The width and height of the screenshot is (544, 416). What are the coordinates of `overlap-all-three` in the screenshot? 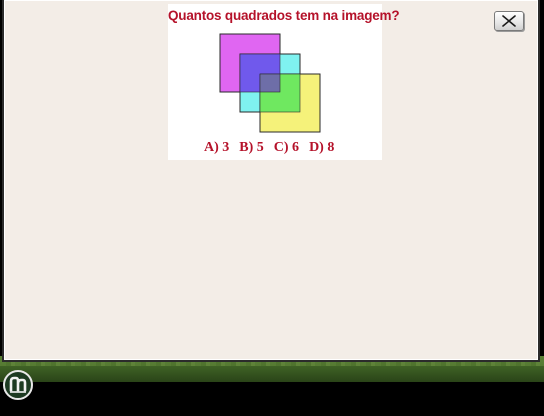 It's located at (270, 83).